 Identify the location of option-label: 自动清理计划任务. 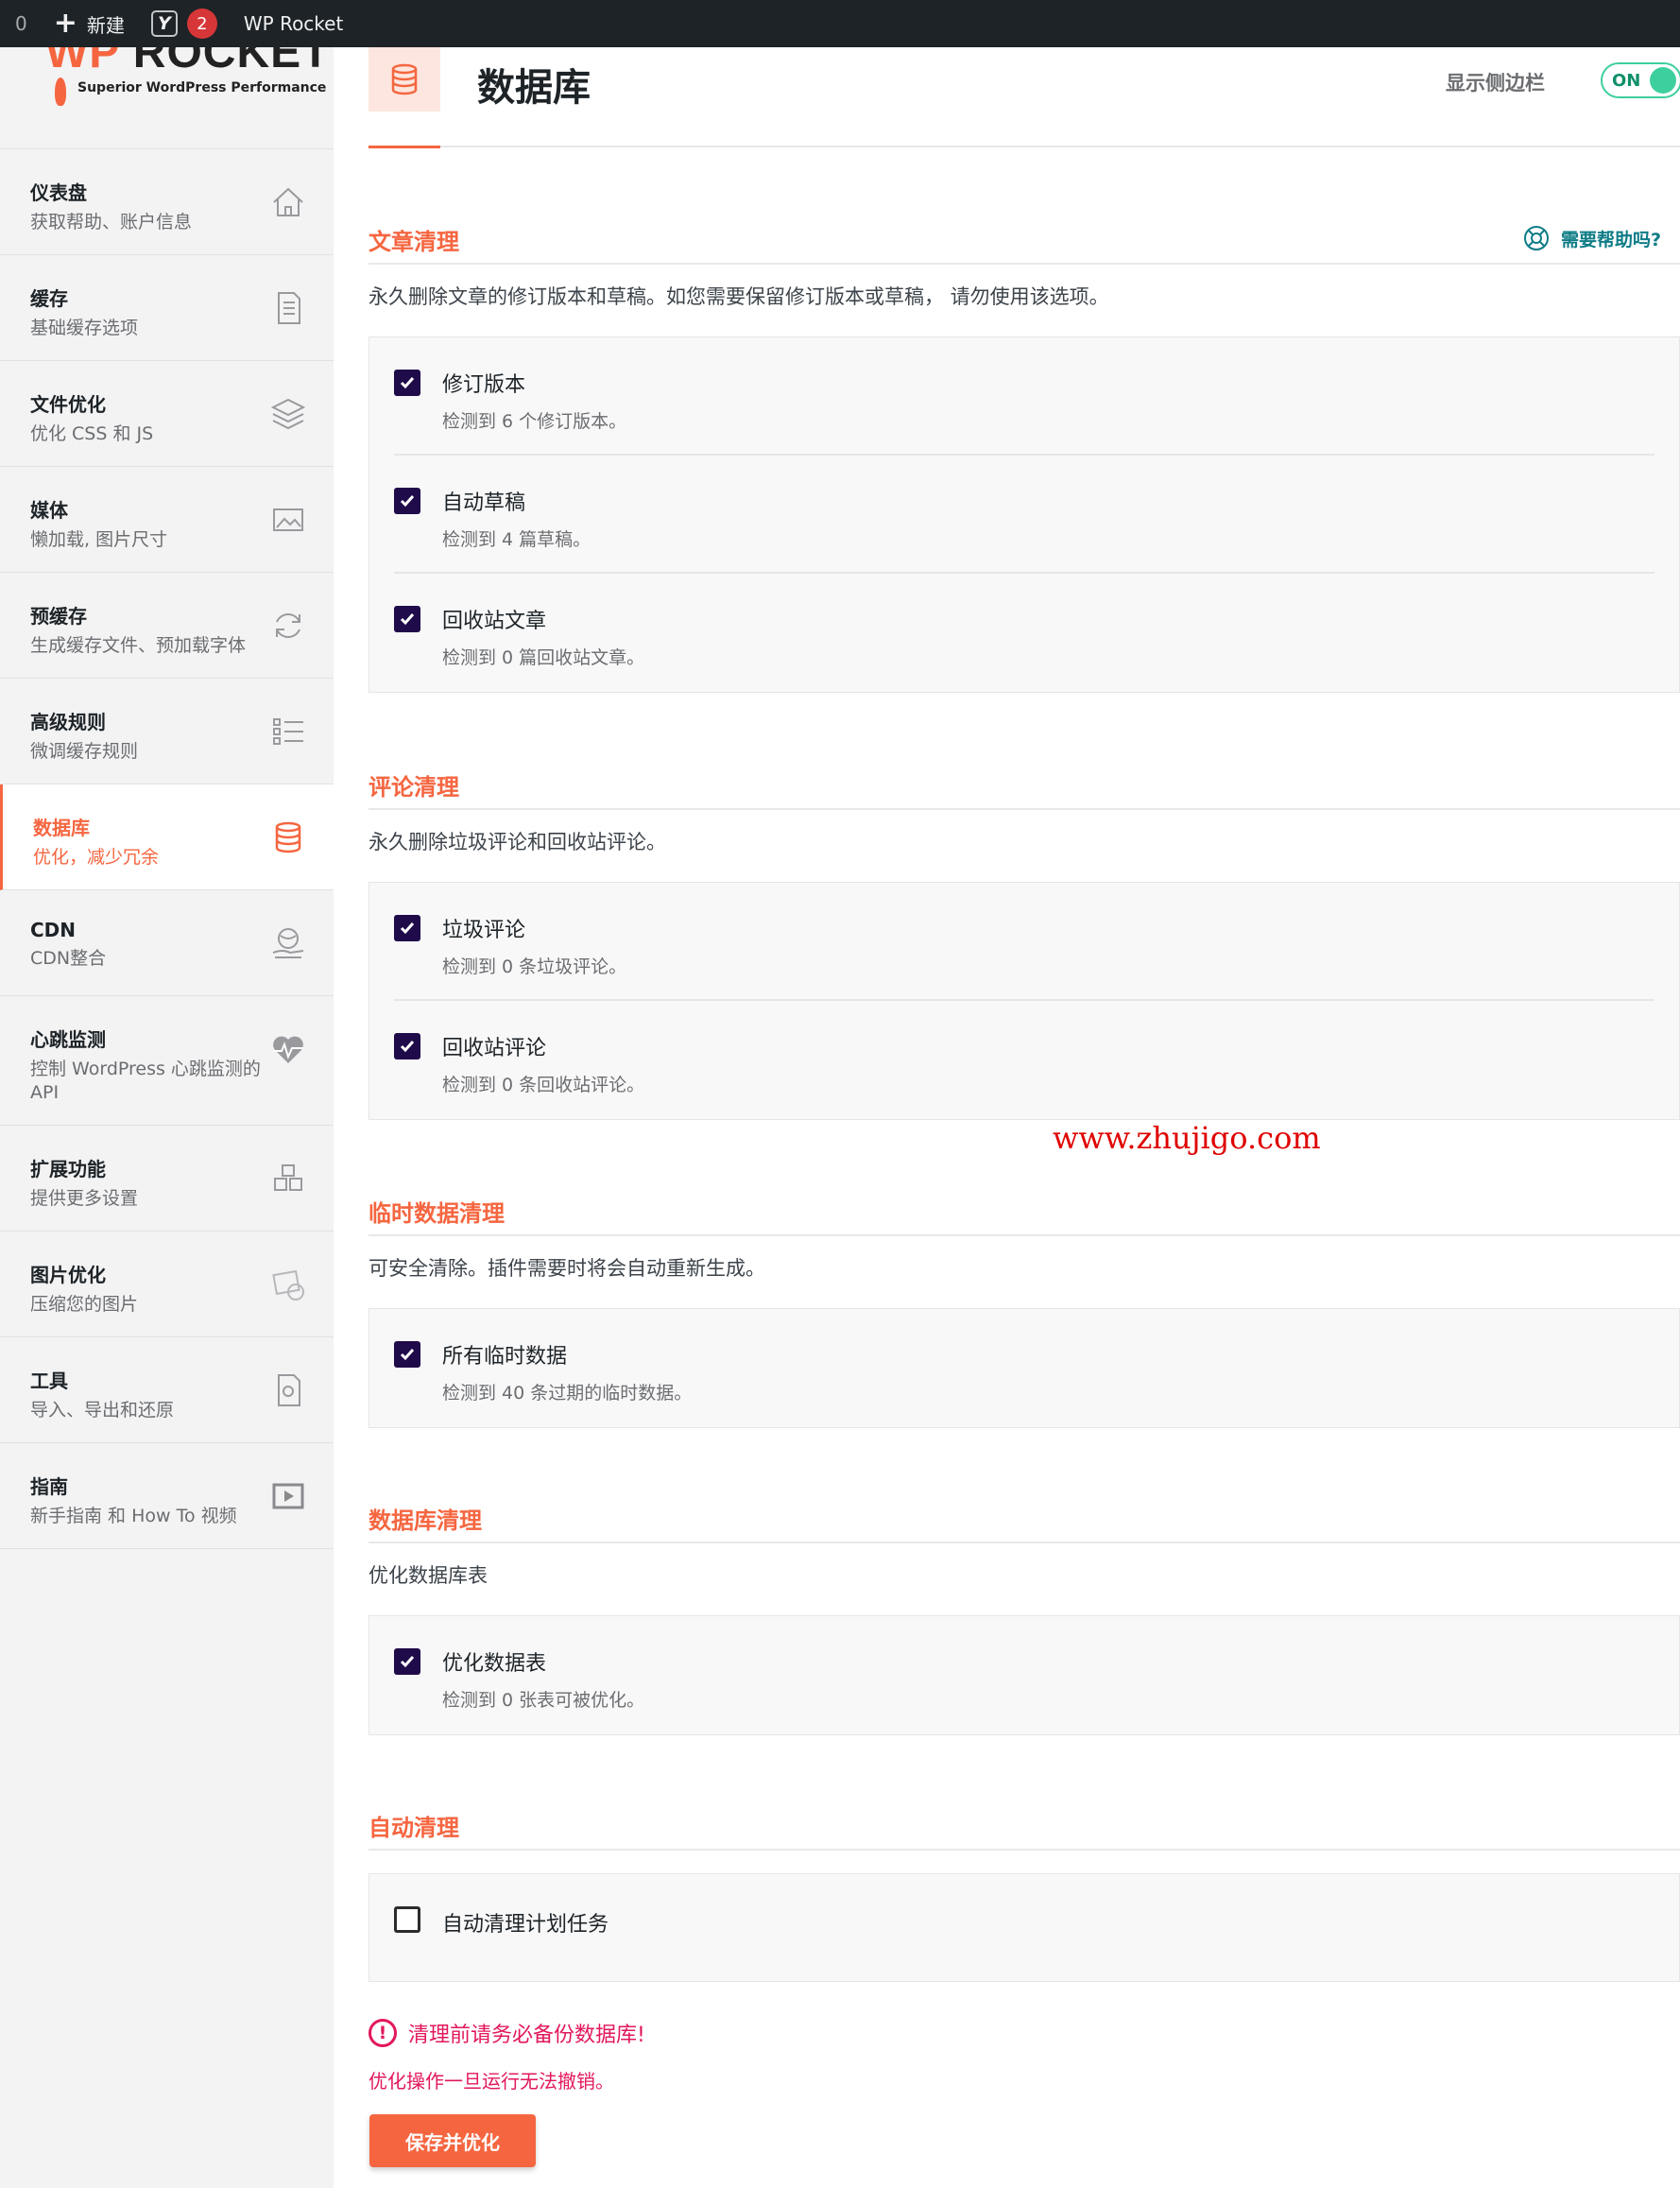
(525, 1925).